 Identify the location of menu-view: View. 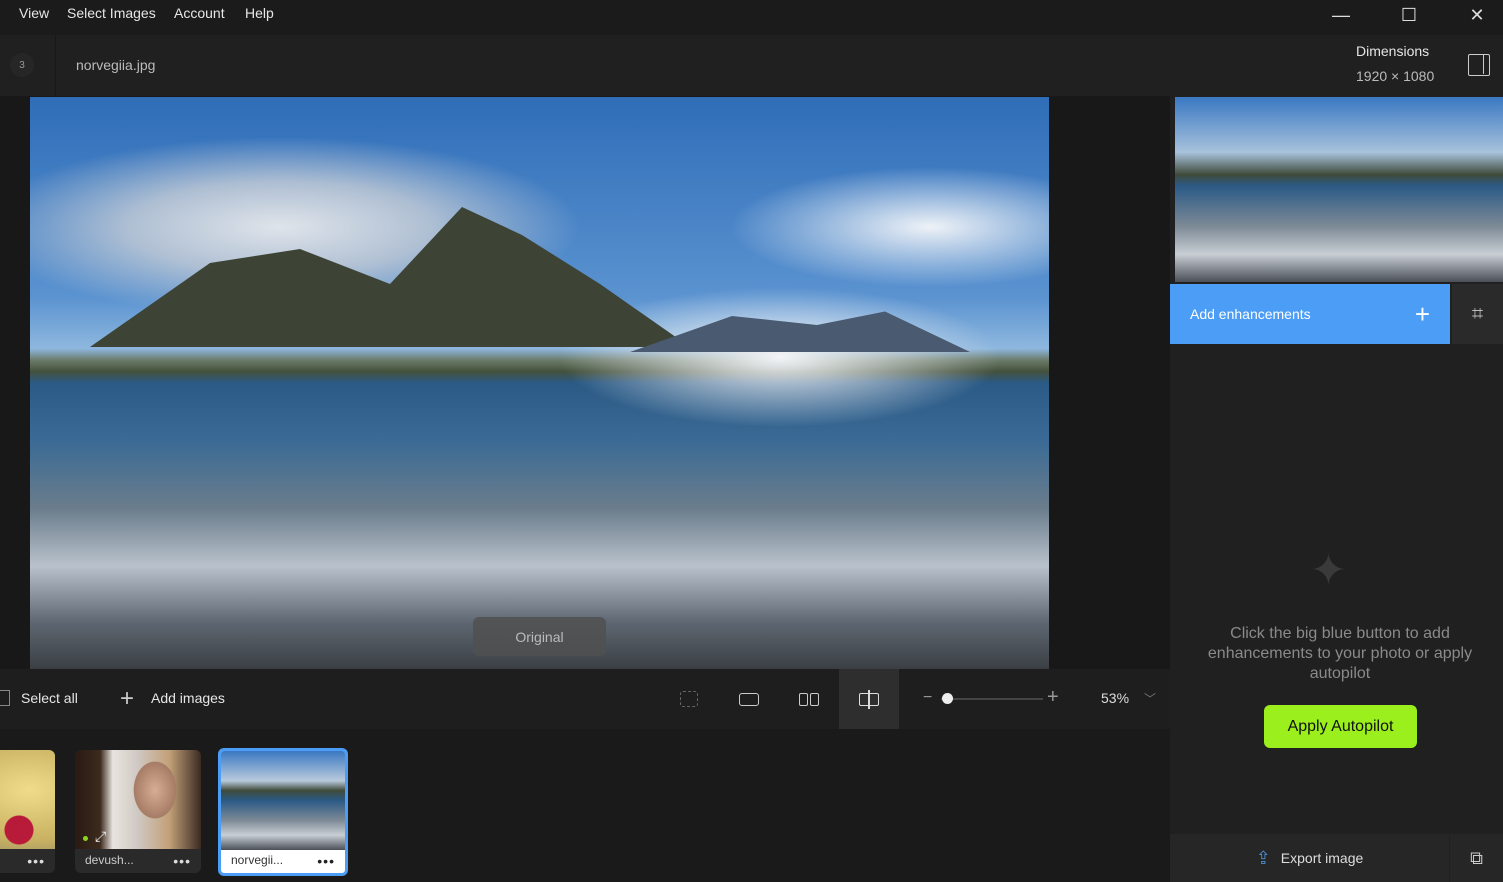
(34, 13).